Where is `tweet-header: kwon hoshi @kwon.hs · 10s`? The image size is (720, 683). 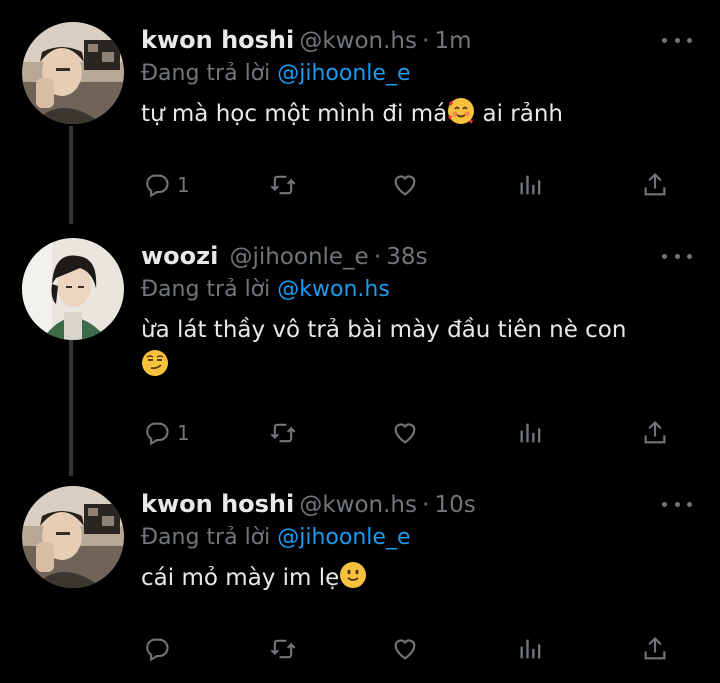
tweet-header: kwon hoshi @kwon.hs · 10s is located at coordinates (416, 504).